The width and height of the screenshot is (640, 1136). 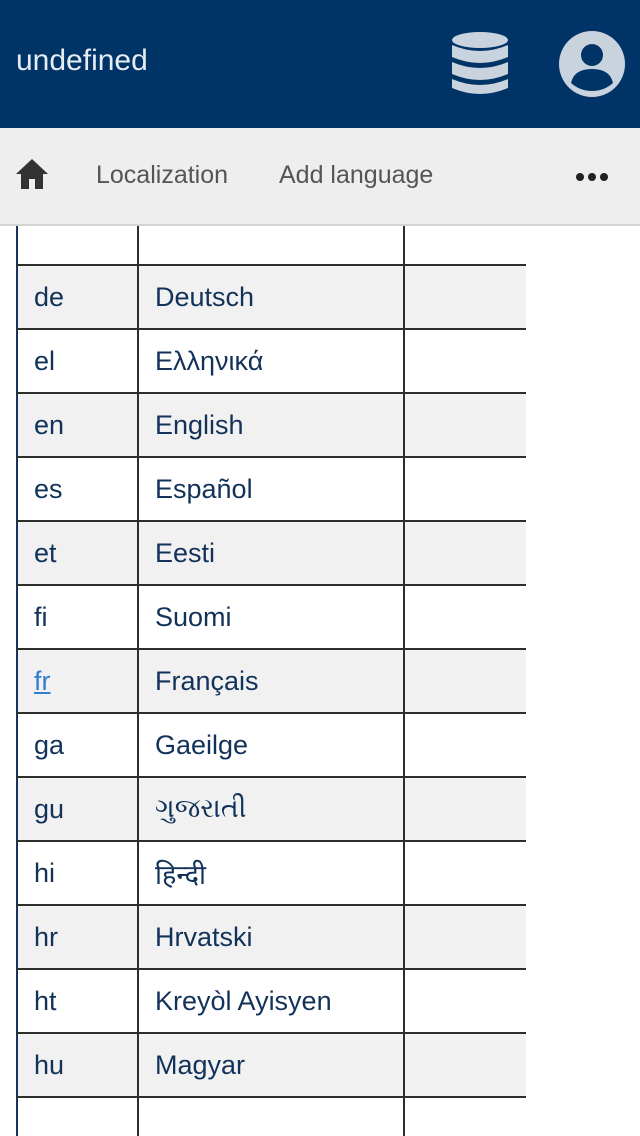 What do you see at coordinates (480, 64) in the screenshot?
I see `database-icon` at bounding box center [480, 64].